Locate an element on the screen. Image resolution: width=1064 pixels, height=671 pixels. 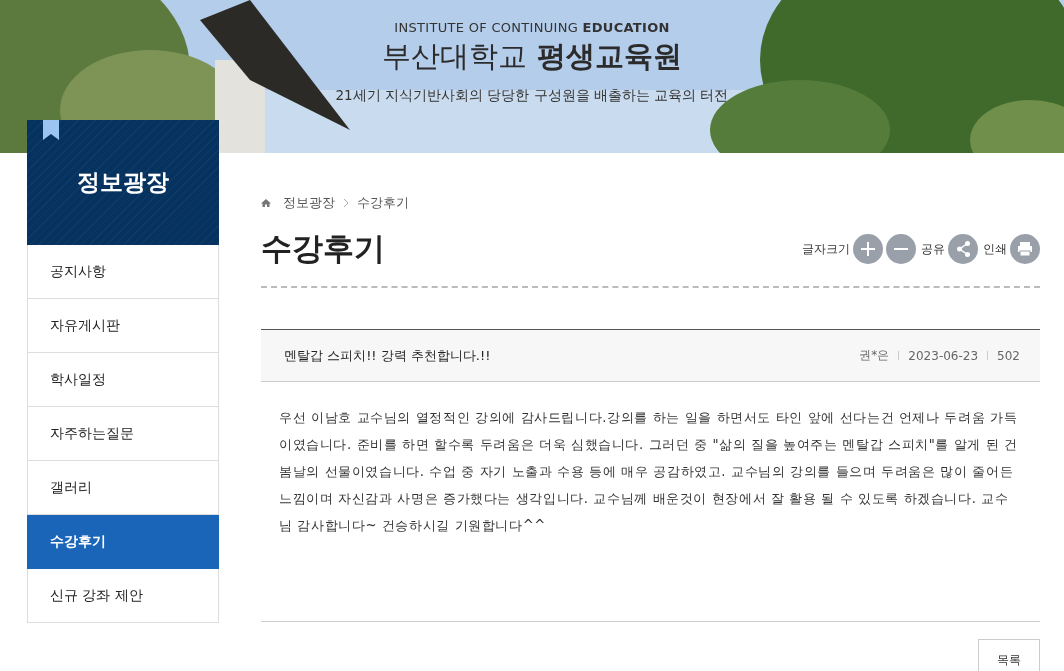
print-icon is located at coordinates (1025, 249).